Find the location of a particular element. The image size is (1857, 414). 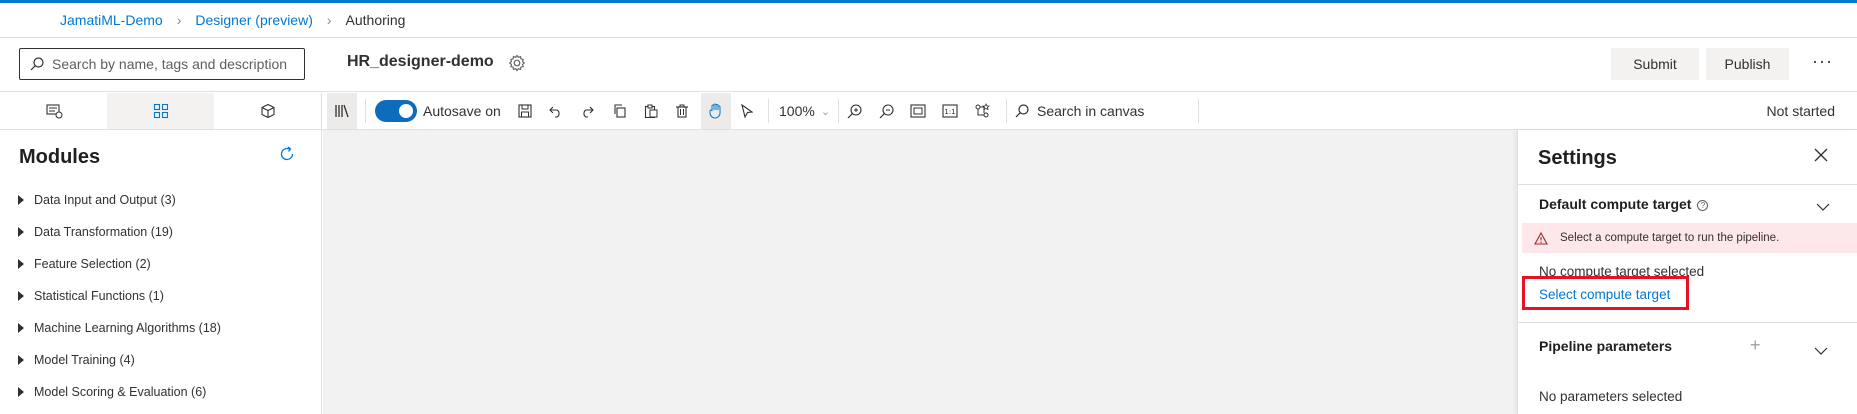

zoom-dropdown: 100% ⌄ is located at coordinates (804, 111).